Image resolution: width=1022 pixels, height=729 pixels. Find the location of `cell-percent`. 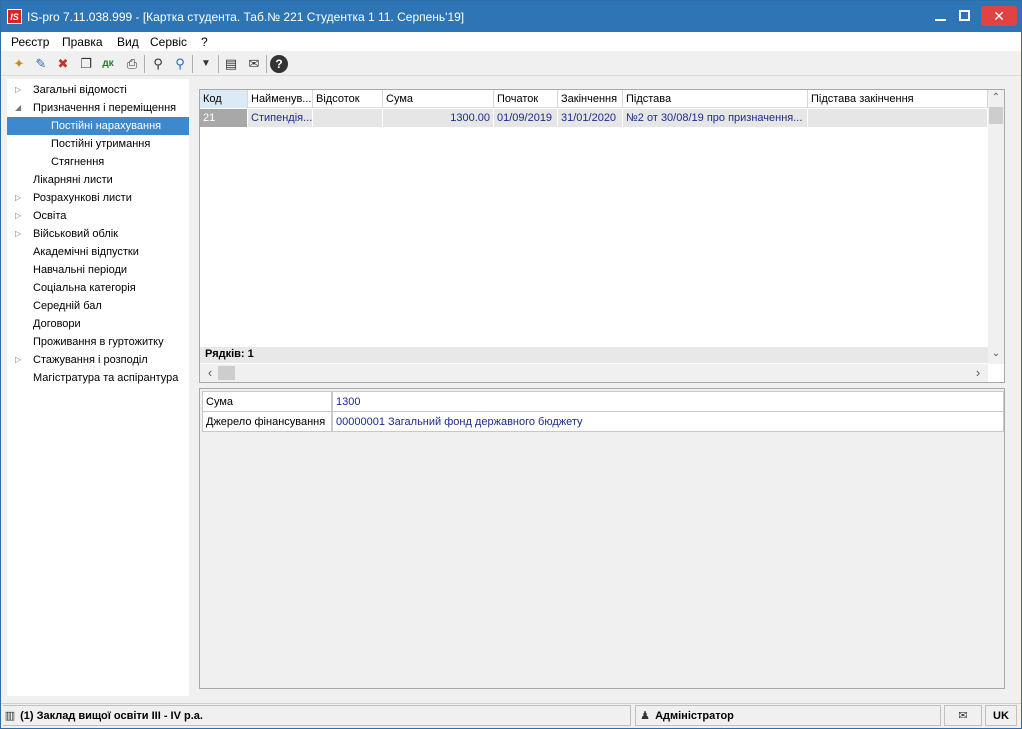

cell-percent is located at coordinates (348, 118).